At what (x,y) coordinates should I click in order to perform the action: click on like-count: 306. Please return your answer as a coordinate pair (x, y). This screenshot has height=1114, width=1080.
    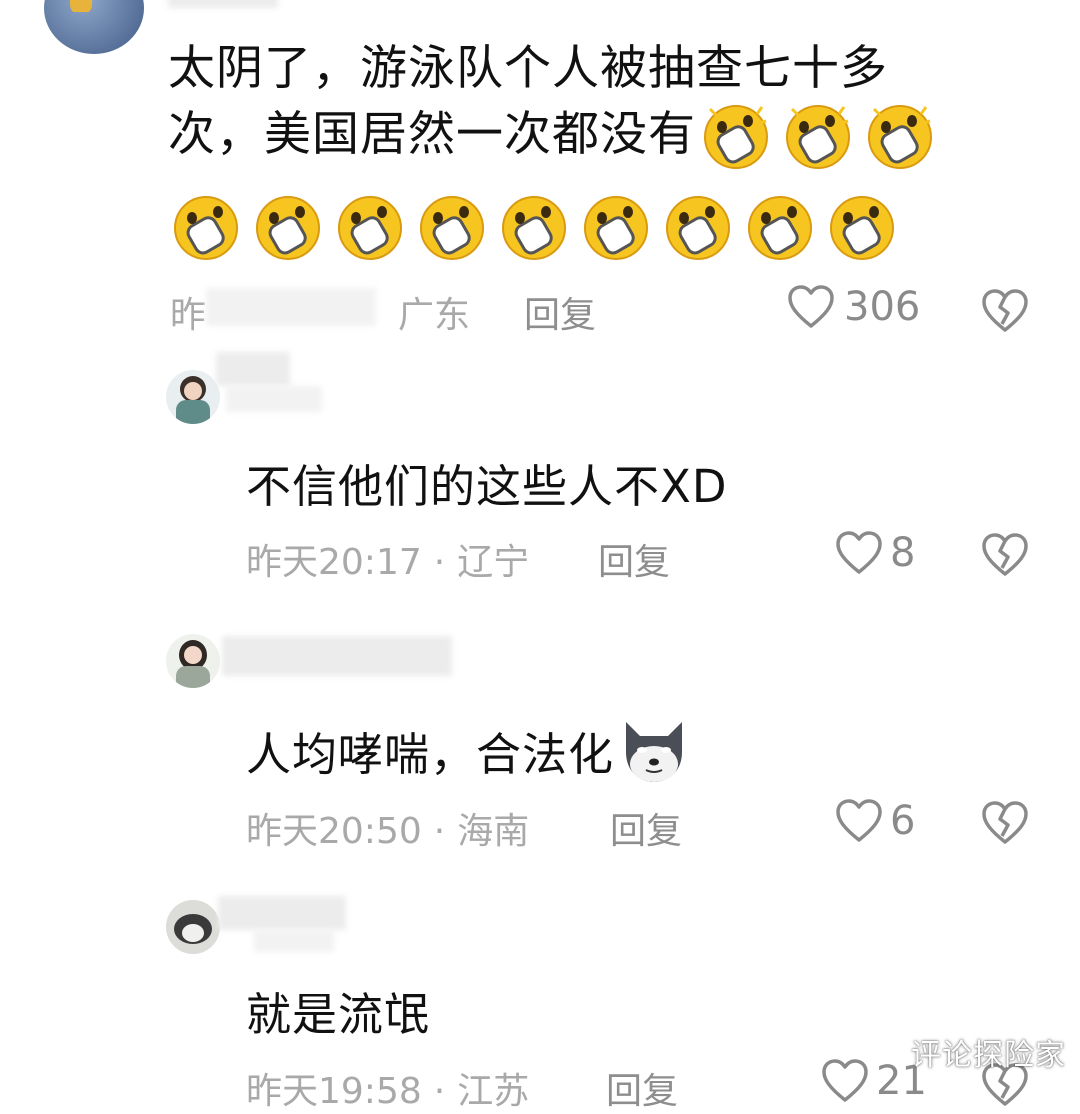
    Looking at the image, I should click on (882, 307).